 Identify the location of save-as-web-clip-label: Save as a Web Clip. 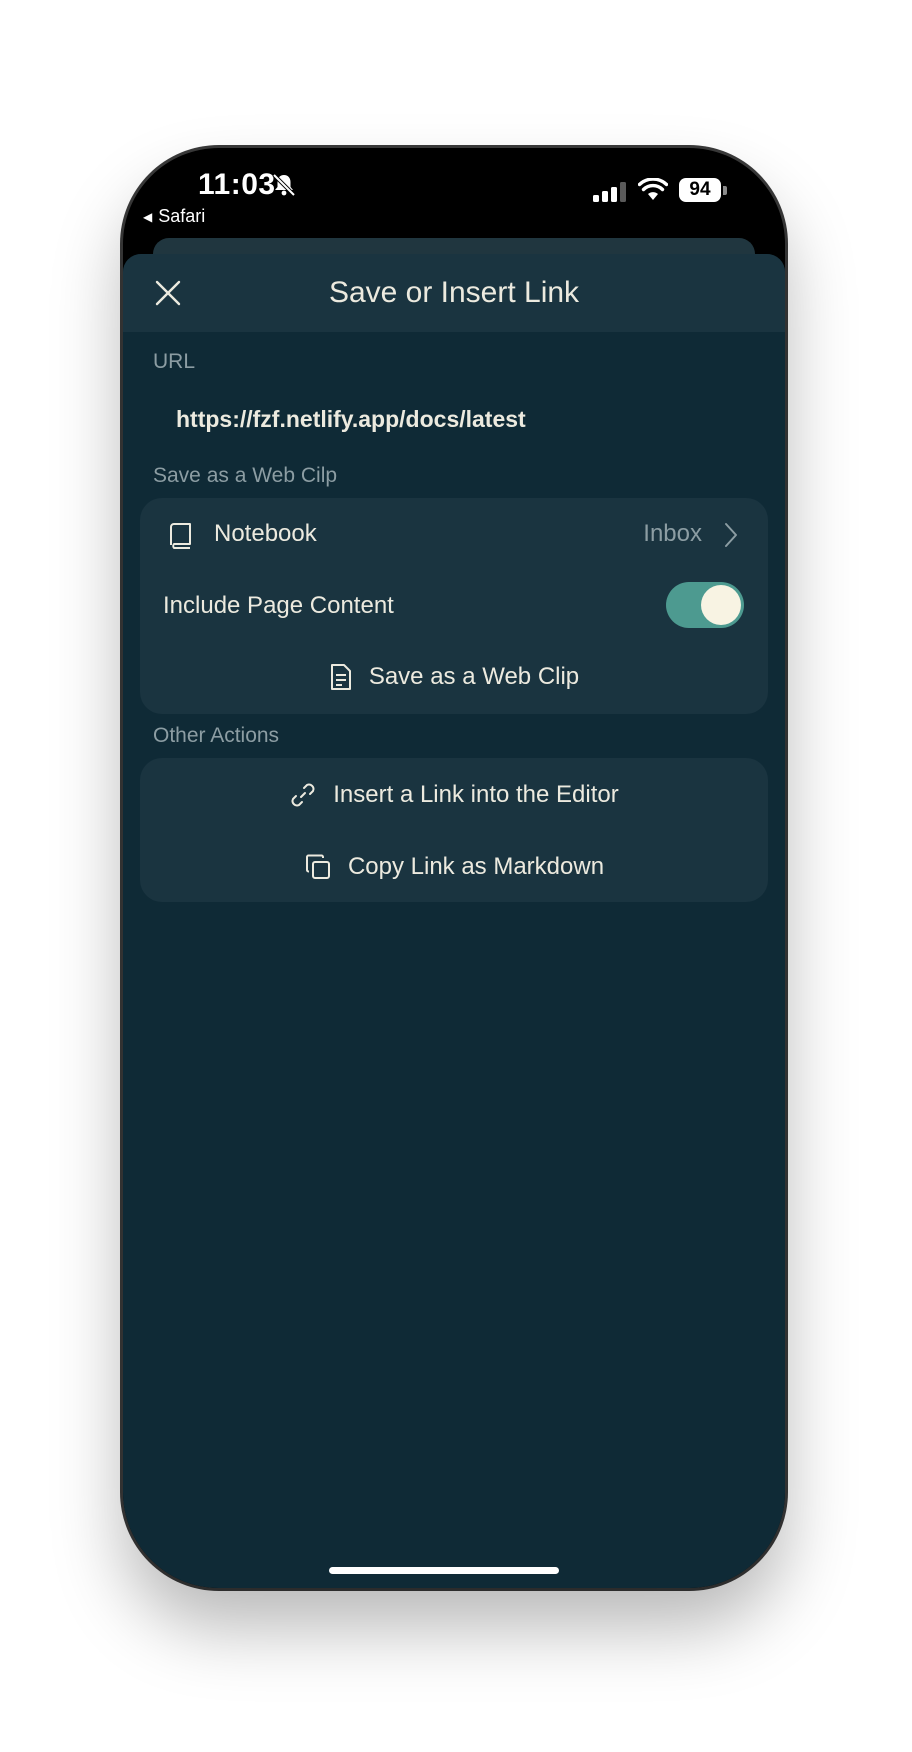
(474, 676).